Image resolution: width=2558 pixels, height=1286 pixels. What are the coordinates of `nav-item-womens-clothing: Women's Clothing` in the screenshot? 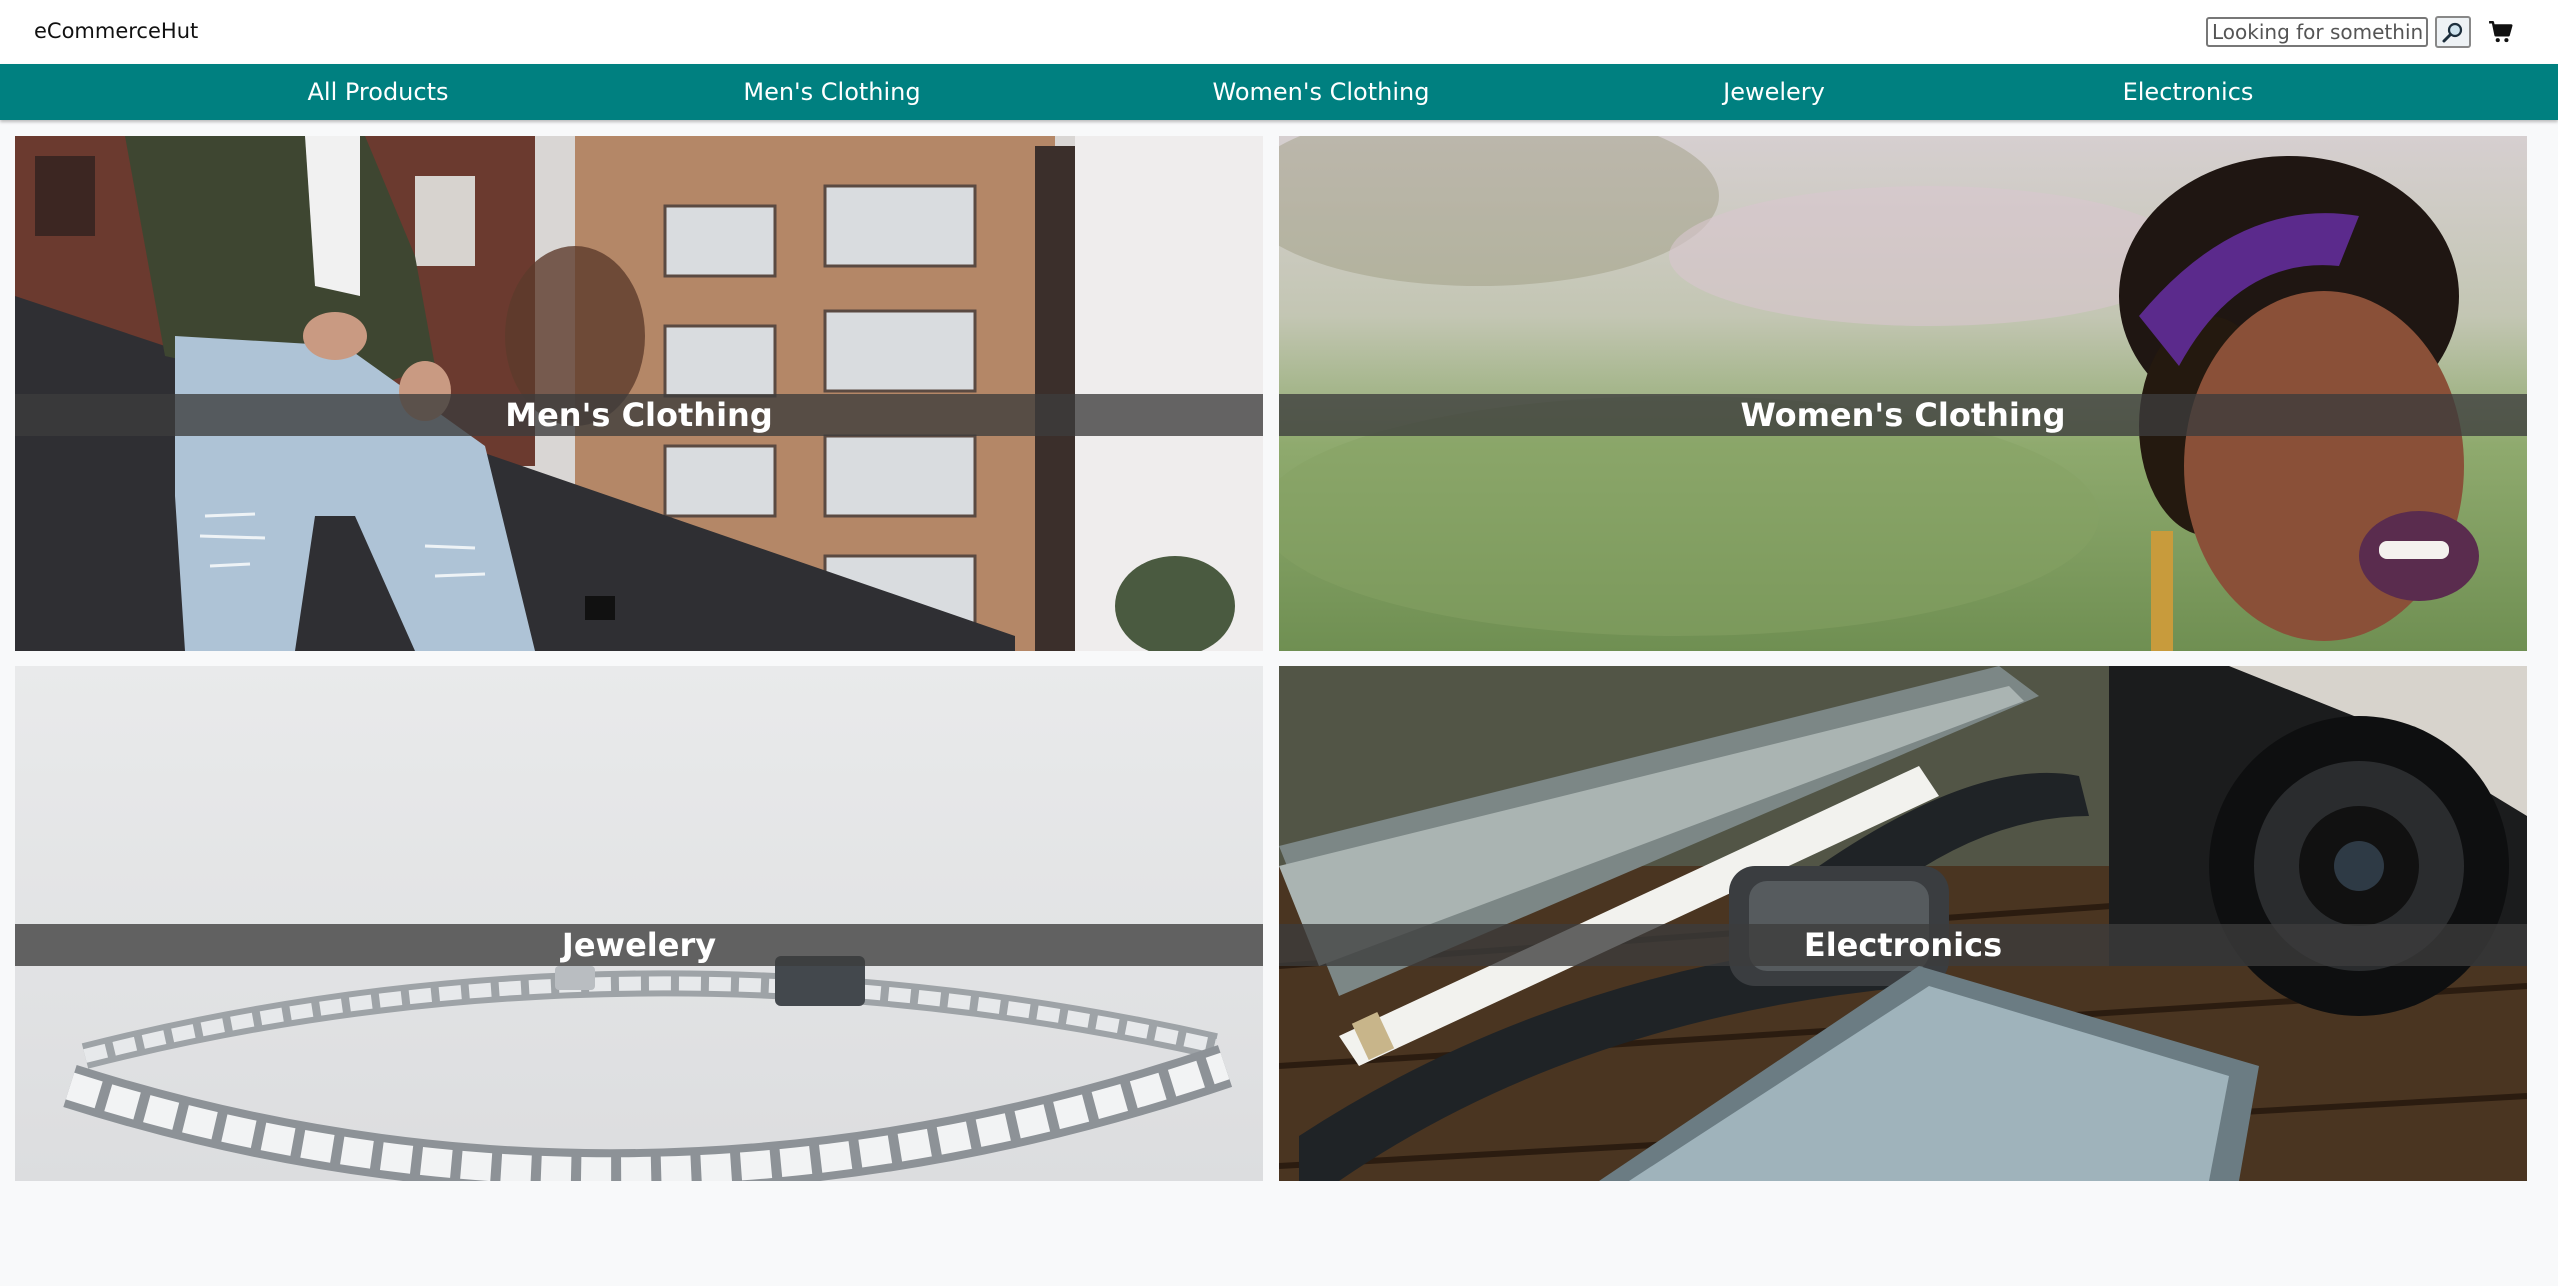 It's located at (1321, 92).